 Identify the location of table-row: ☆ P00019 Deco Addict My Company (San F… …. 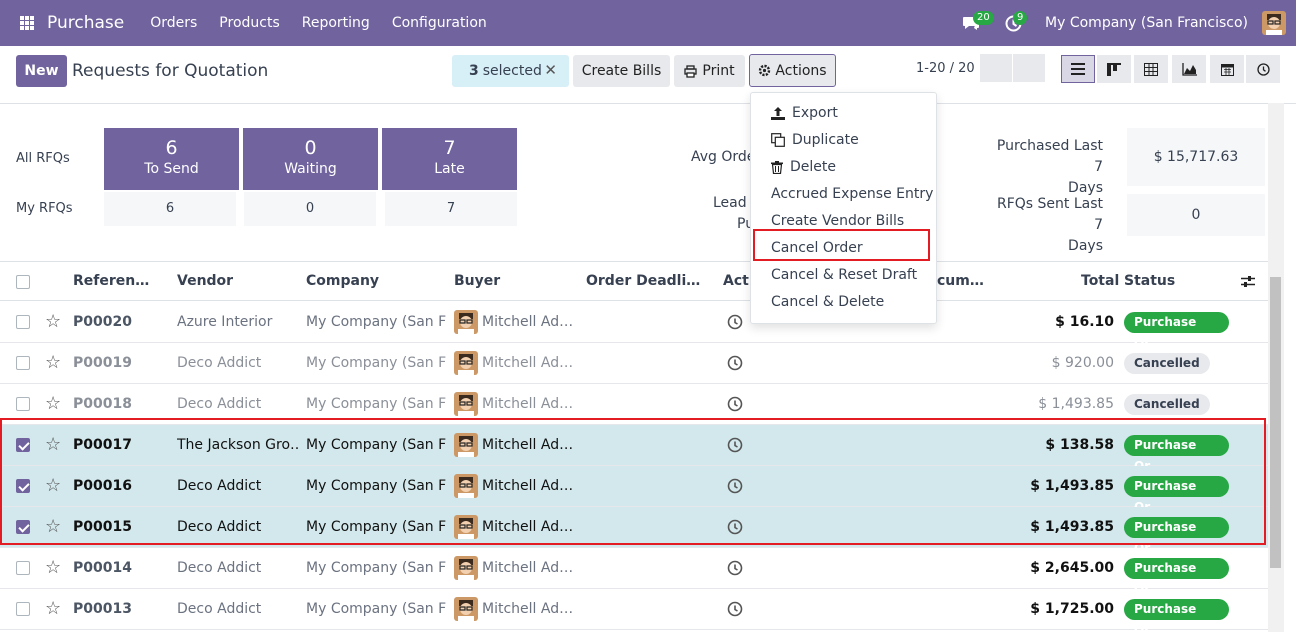
(634, 363).